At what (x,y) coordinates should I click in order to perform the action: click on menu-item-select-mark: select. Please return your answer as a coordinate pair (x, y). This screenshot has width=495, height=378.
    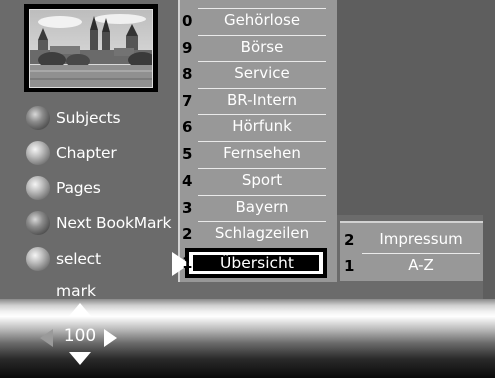
    Looking at the image, I should click on (63, 259).